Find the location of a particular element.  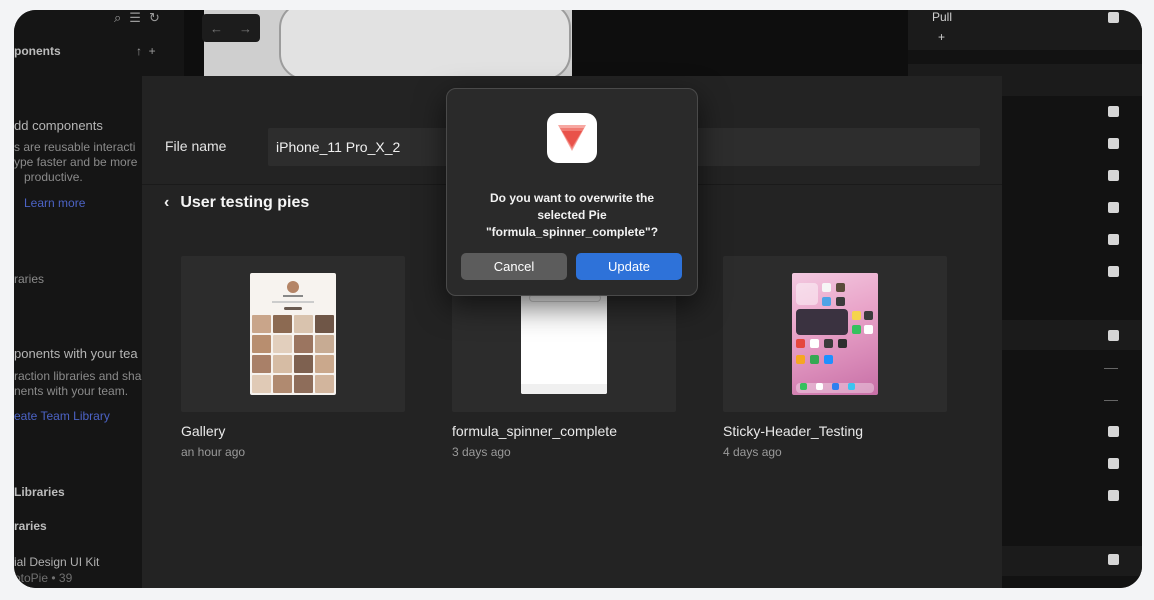

libraries-label: raries is located at coordinates (29, 279).